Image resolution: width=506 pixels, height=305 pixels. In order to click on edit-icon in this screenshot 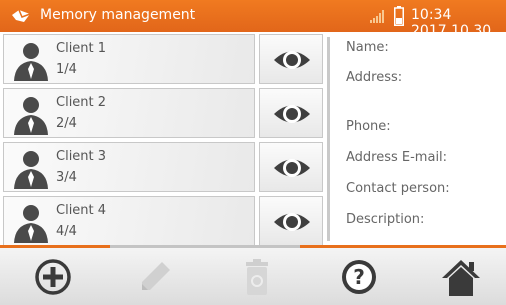, I will do `click(156, 276)`.